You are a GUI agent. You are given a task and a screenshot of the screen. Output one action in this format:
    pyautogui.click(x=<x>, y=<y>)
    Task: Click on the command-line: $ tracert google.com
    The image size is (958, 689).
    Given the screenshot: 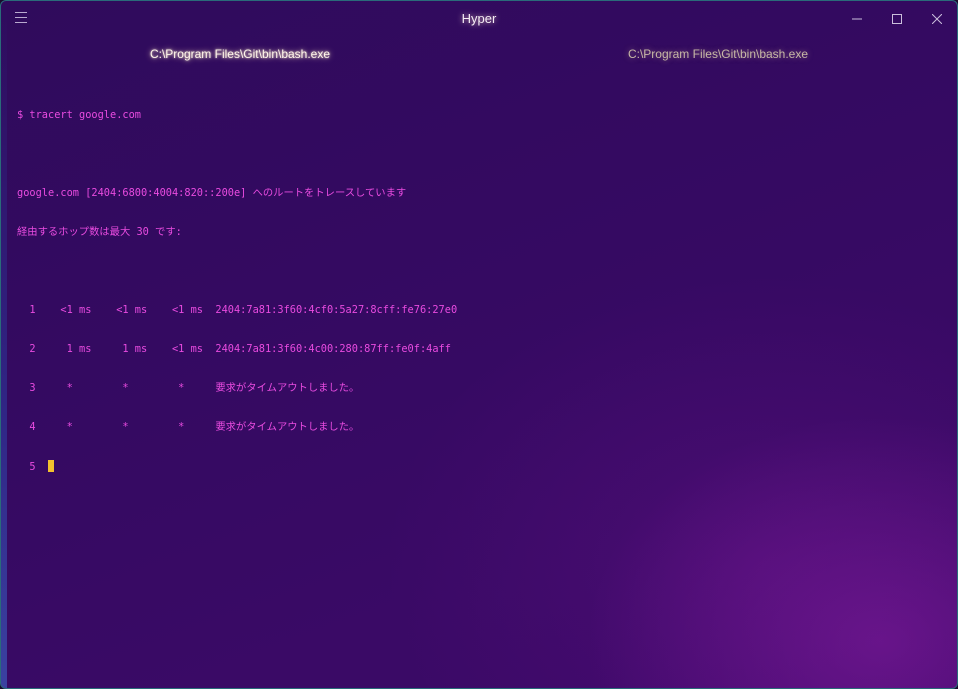 What is the action you would take?
    pyautogui.click(x=79, y=115)
    